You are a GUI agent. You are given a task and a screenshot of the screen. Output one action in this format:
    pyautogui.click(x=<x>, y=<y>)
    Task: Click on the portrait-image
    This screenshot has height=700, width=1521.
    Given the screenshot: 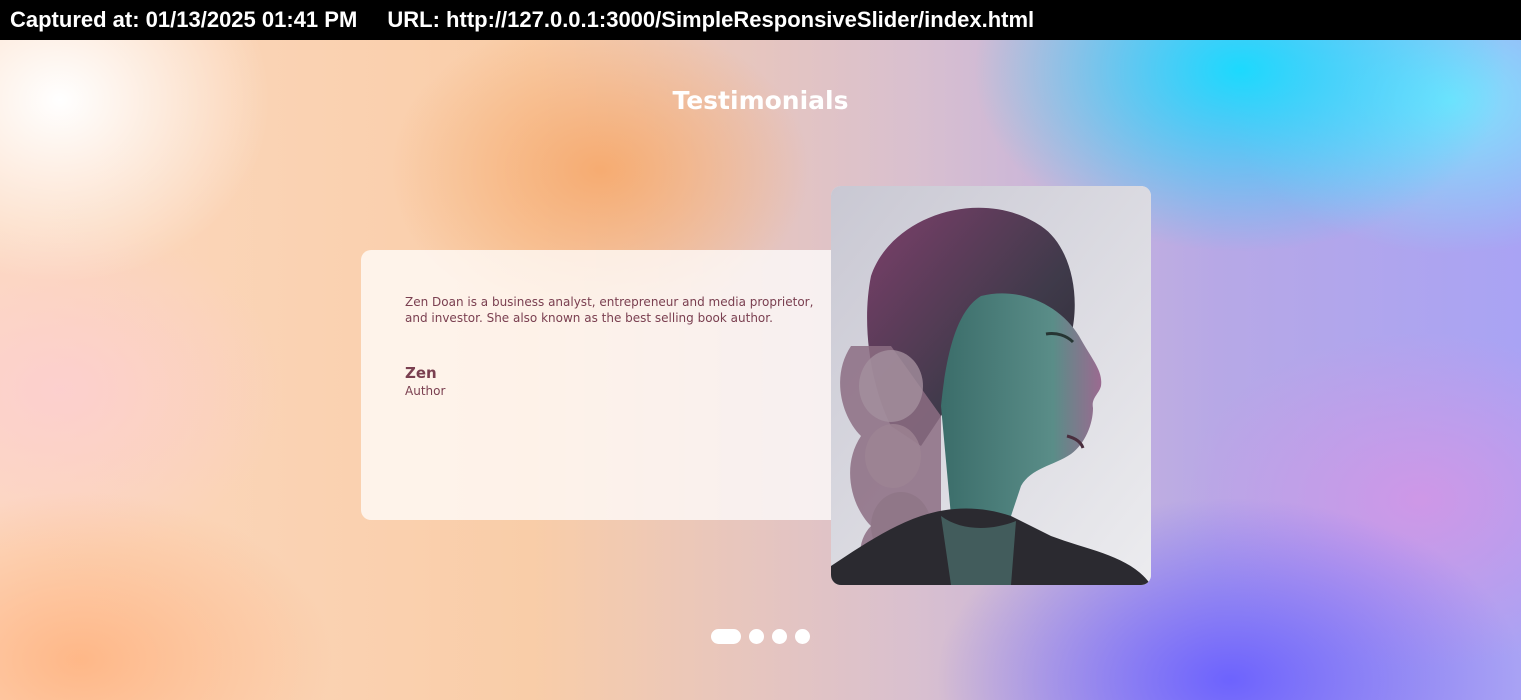 What is the action you would take?
    pyautogui.click(x=991, y=385)
    